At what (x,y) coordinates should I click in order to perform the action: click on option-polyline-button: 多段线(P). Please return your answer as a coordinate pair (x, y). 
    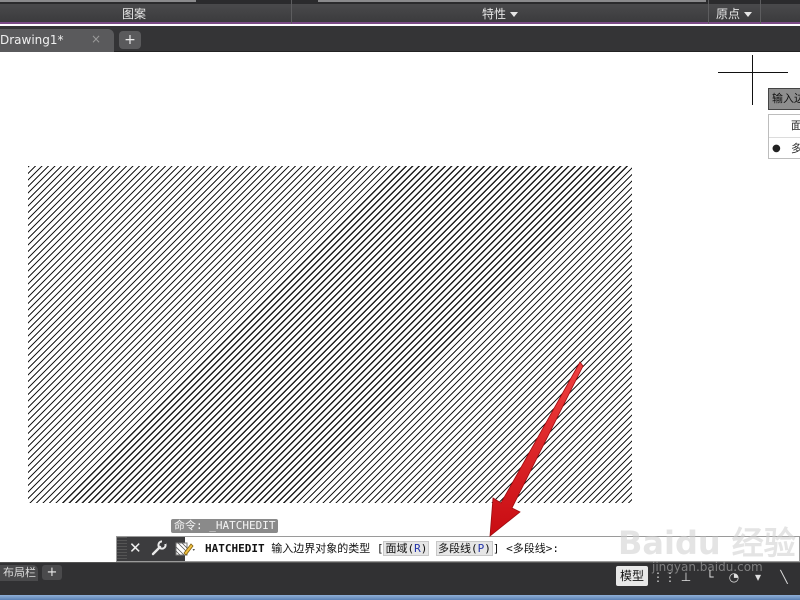
    Looking at the image, I should click on (464, 548).